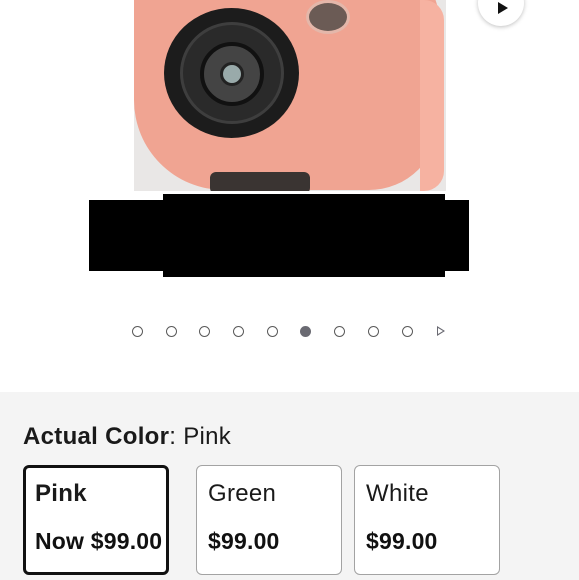 The height and width of the screenshot is (580, 579). I want to click on actual-color-value: Pink, so click(207, 436).